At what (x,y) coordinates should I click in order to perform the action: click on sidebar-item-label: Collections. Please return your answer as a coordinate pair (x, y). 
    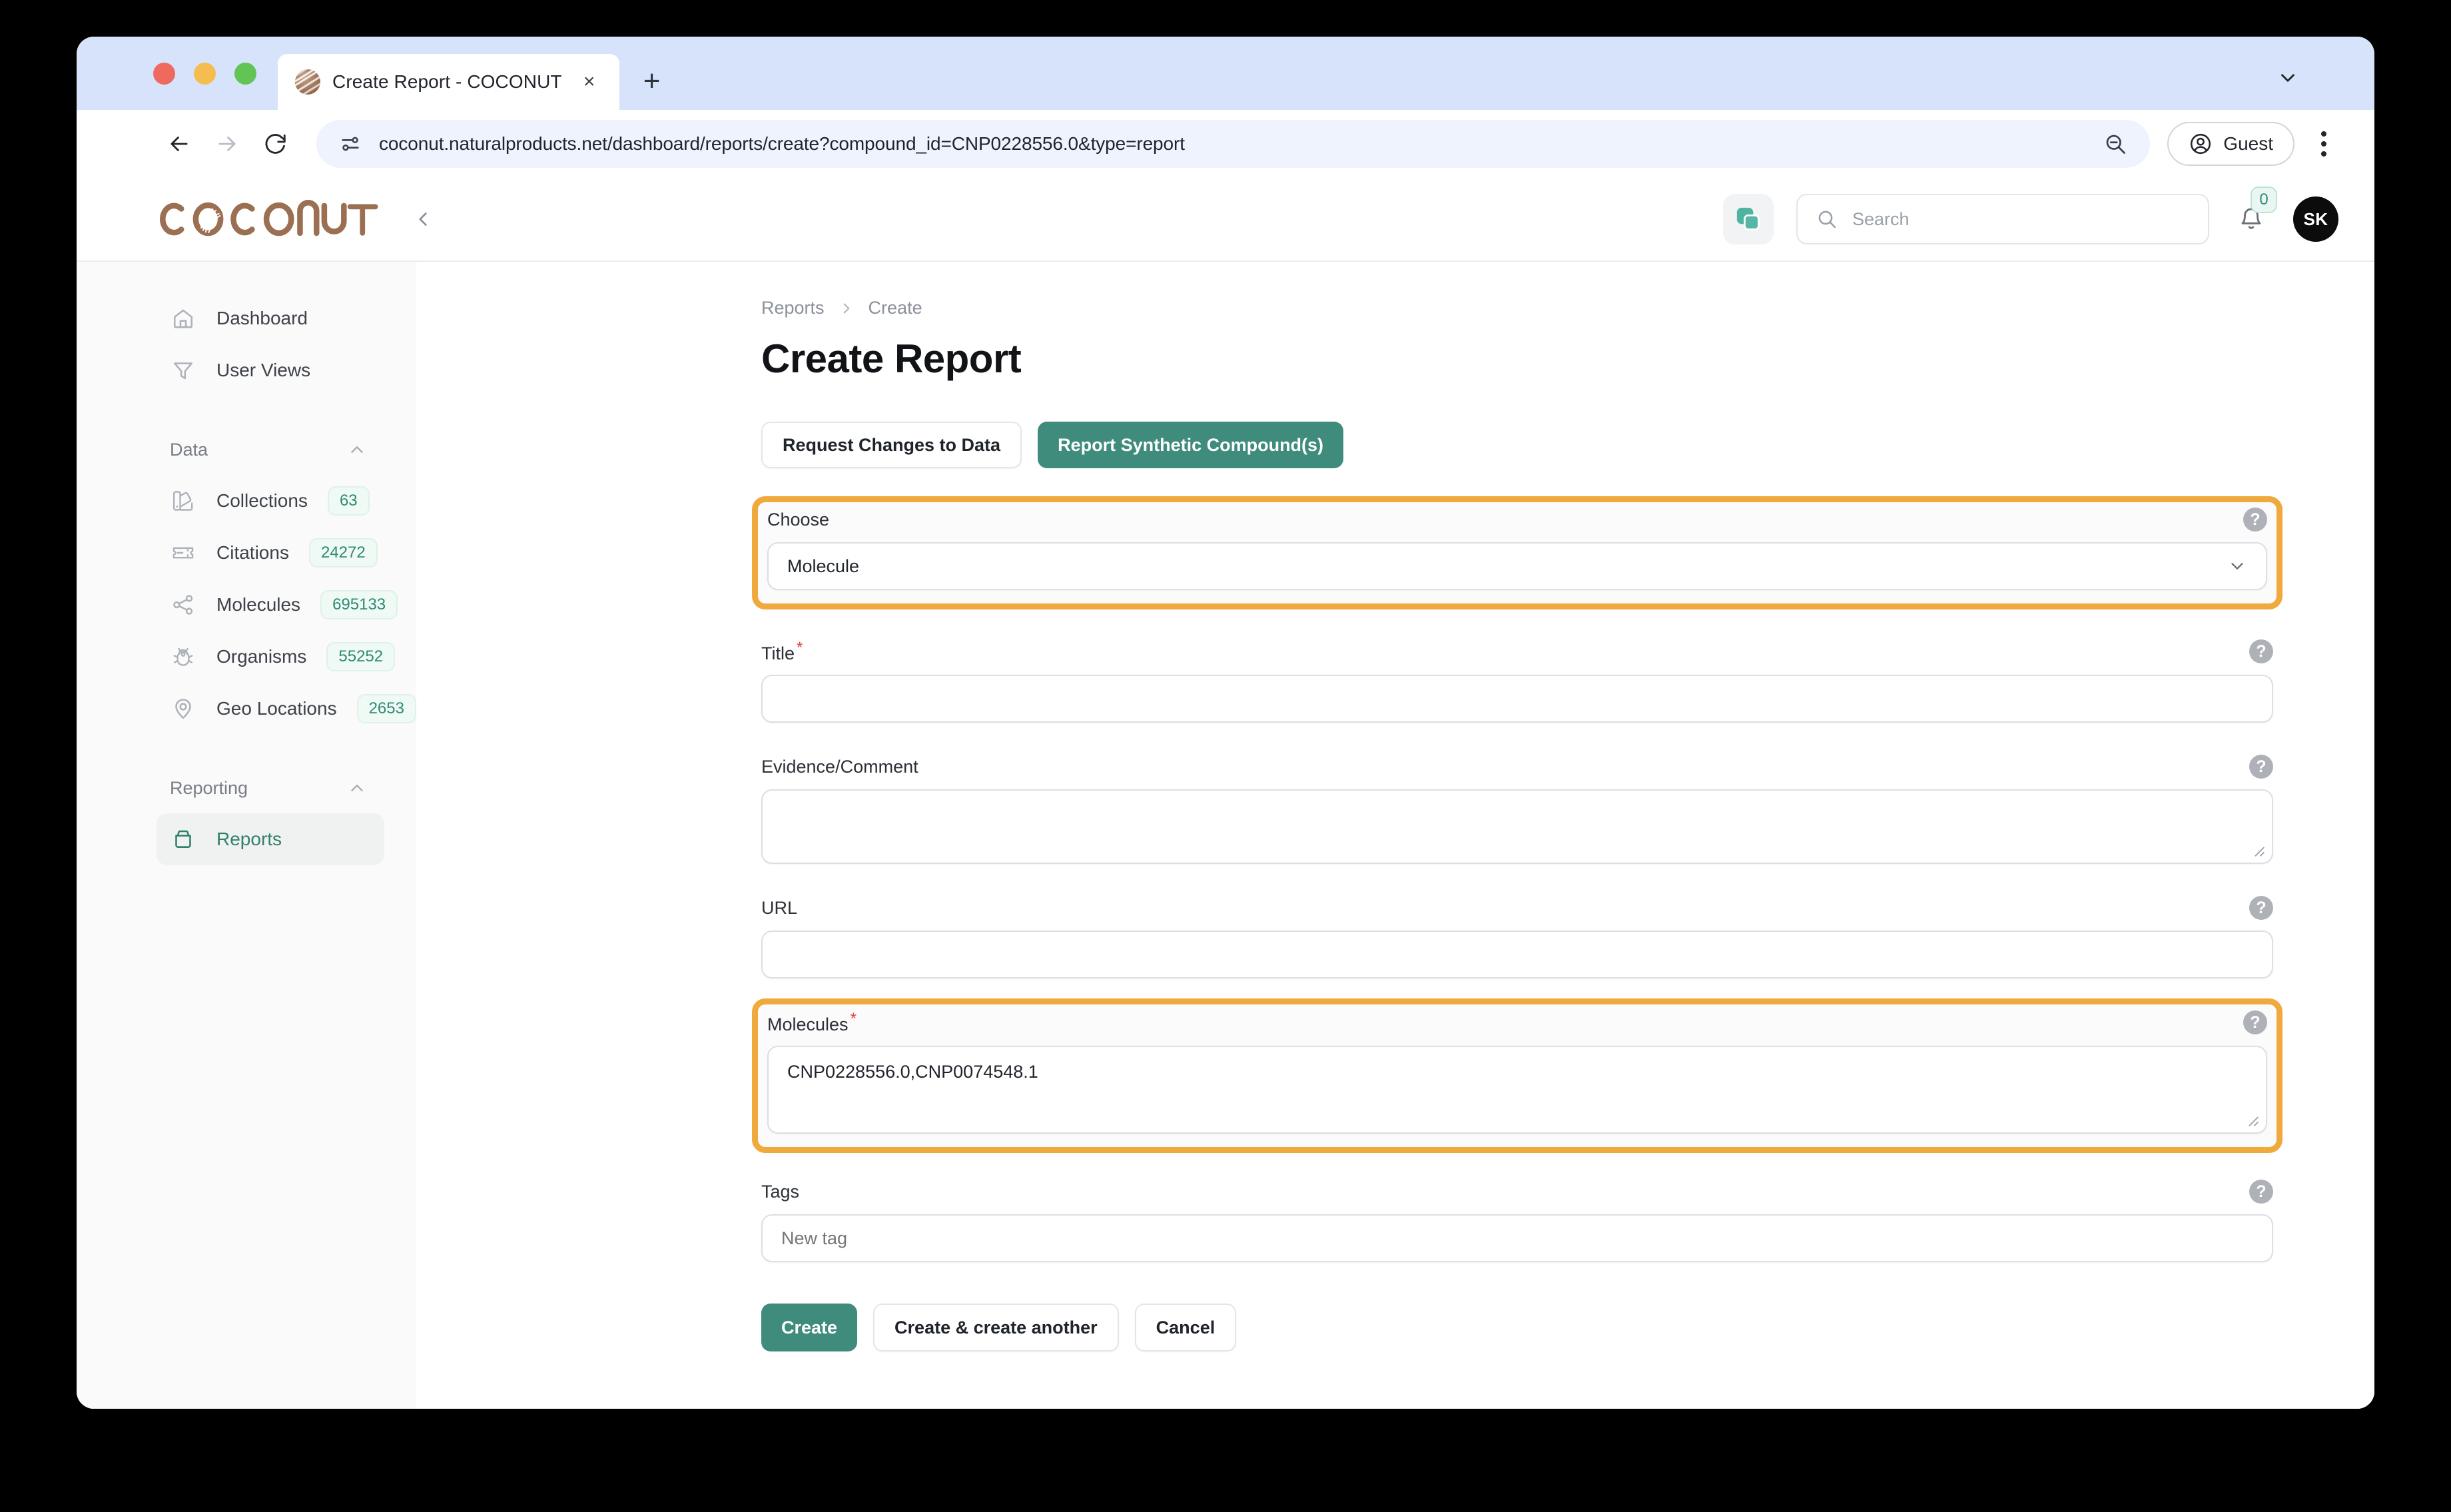
    Looking at the image, I should click on (262, 501).